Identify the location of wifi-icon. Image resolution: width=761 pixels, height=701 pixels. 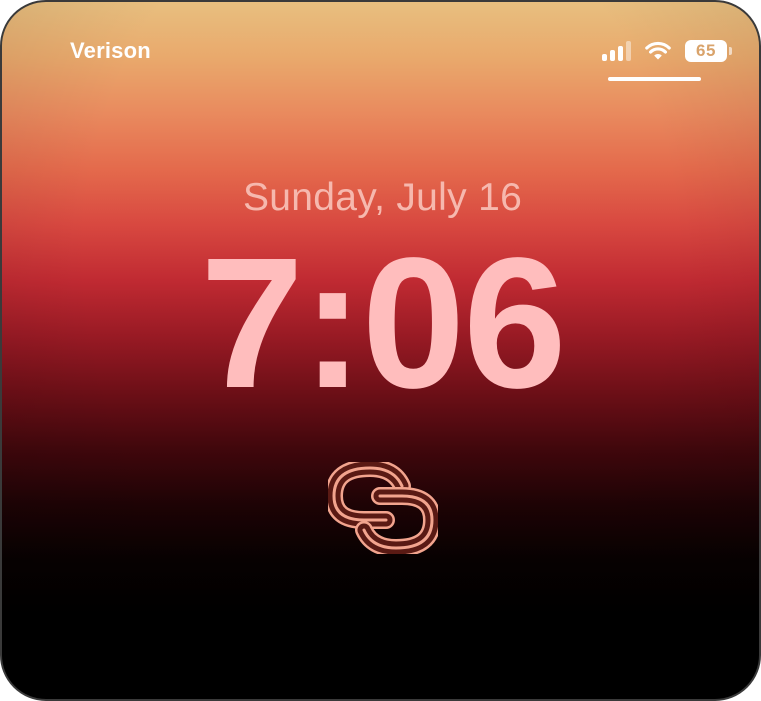
(658, 51).